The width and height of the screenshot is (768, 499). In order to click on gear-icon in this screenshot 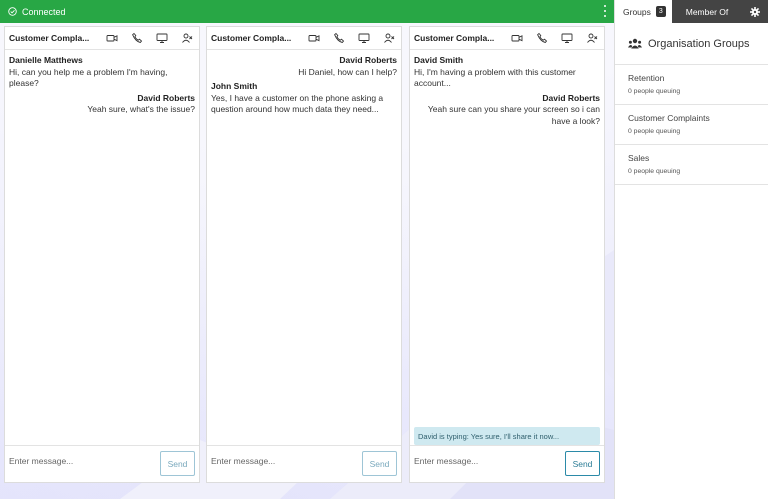, I will do `click(755, 11)`.